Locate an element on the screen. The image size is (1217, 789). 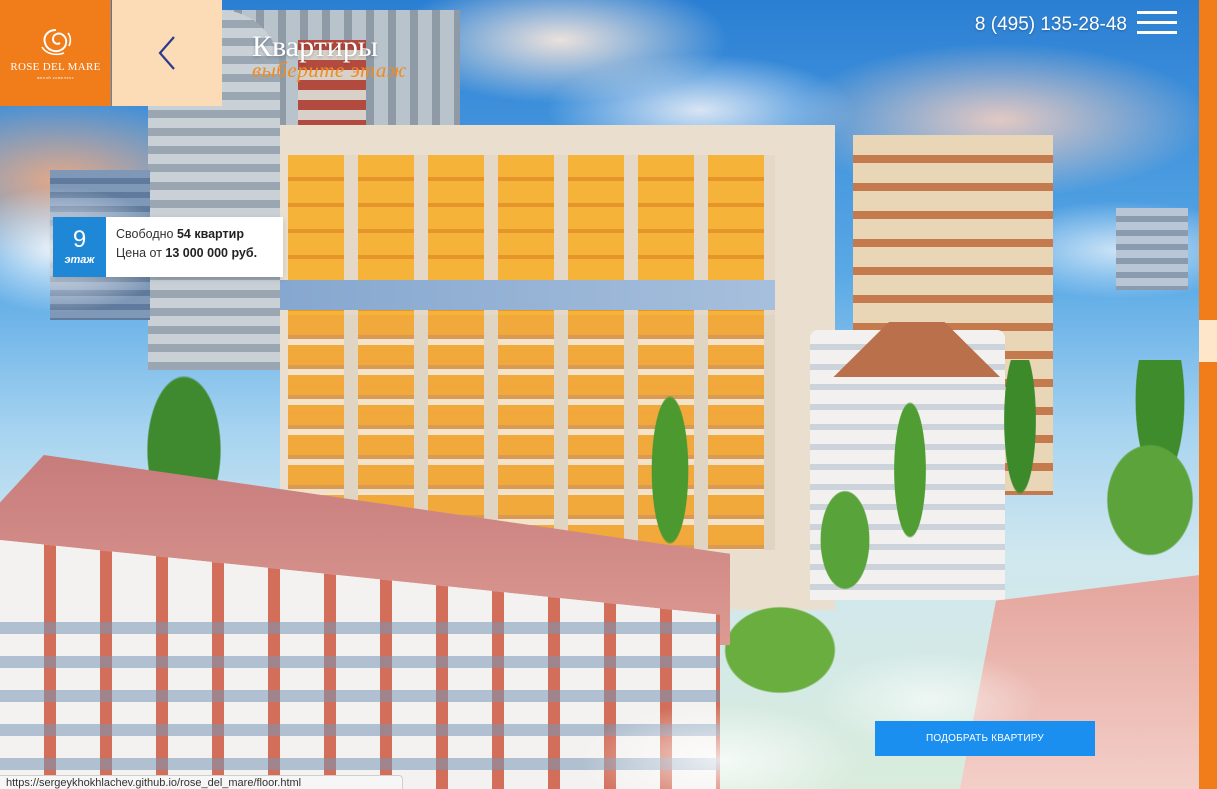
page-subtitle: выберите этаж is located at coordinates (329, 70).